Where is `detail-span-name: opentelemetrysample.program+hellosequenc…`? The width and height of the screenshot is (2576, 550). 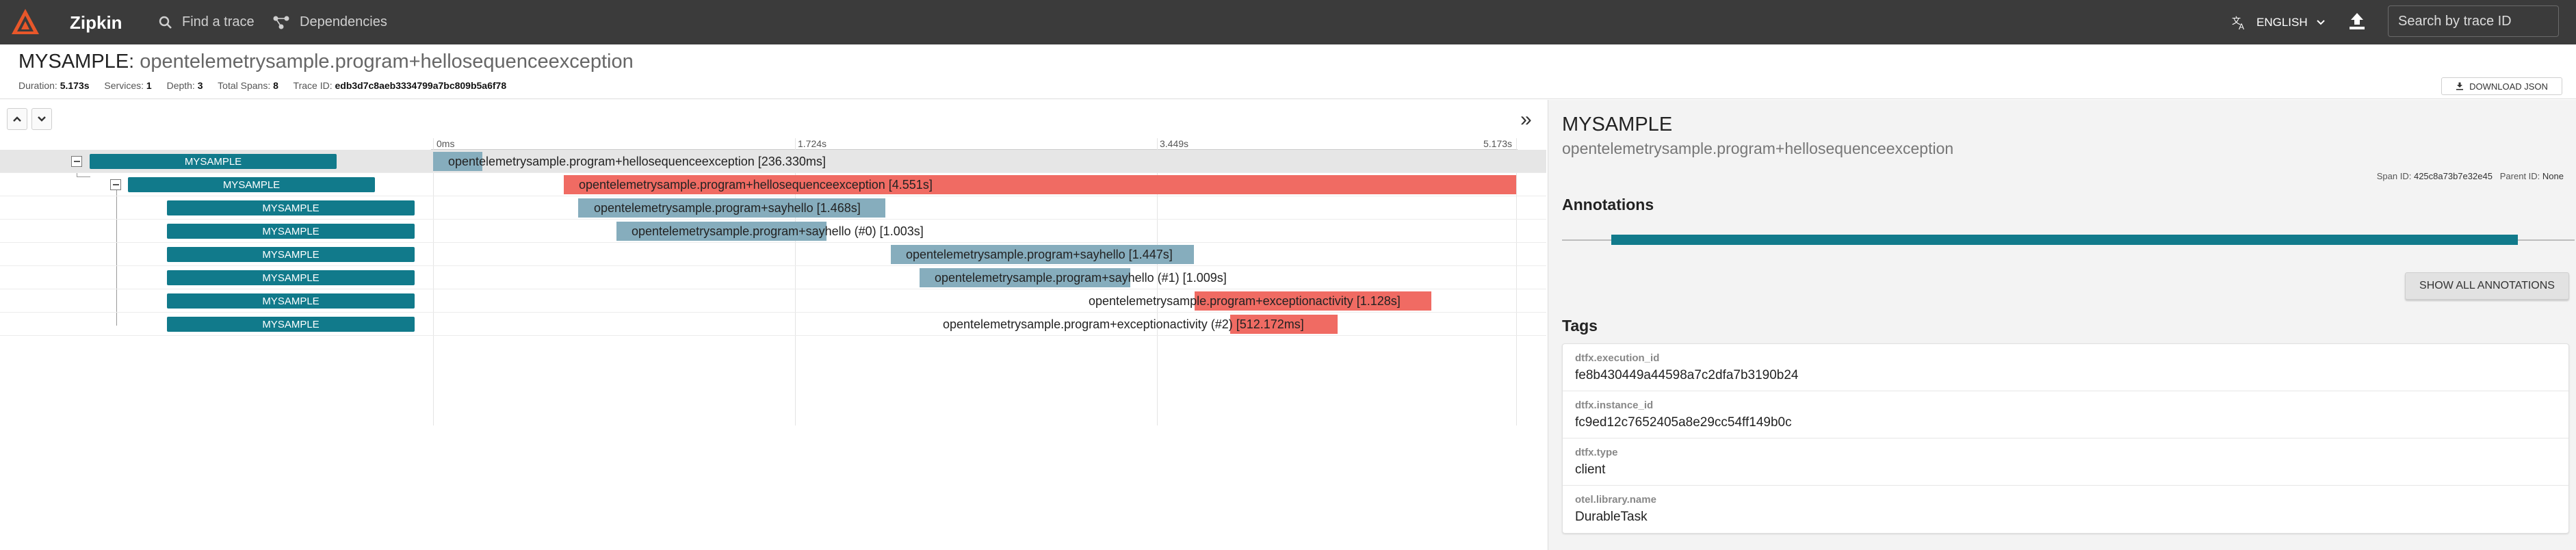
detail-span-name: opentelemetrysample.program+hellosequenc… is located at coordinates (1758, 149).